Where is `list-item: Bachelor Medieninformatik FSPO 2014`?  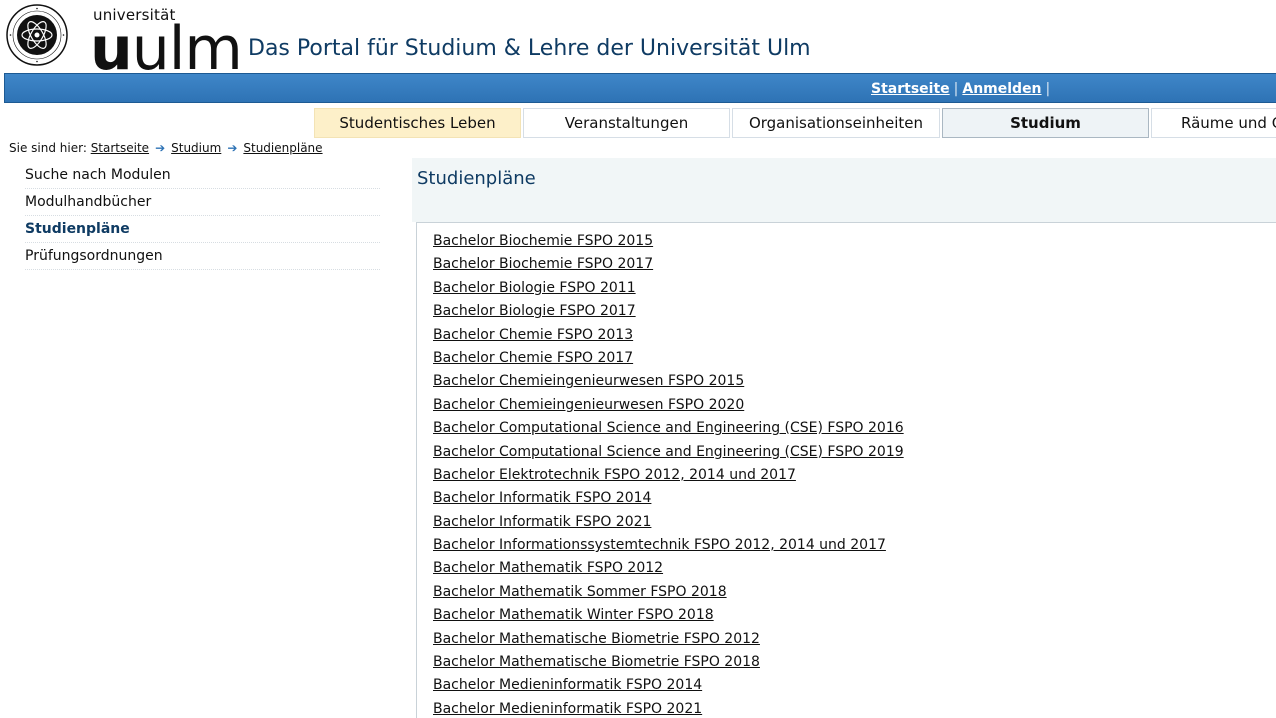 list-item: Bachelor Medieninformatik FSPO 2014 is located at coordinates (668, 683).